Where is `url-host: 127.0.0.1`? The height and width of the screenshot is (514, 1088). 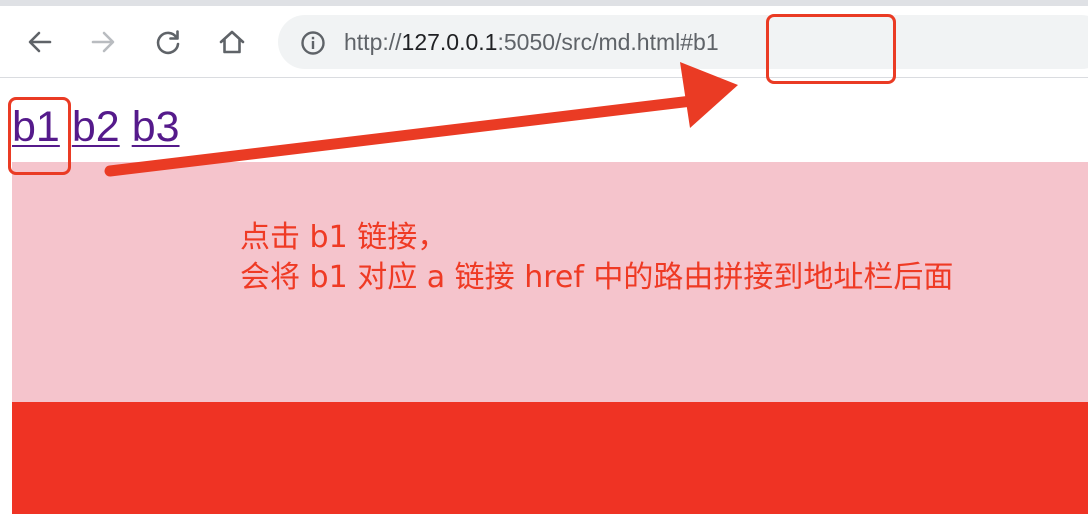
url-host: 127.0.0.1 is located at coordinates (449, 42).